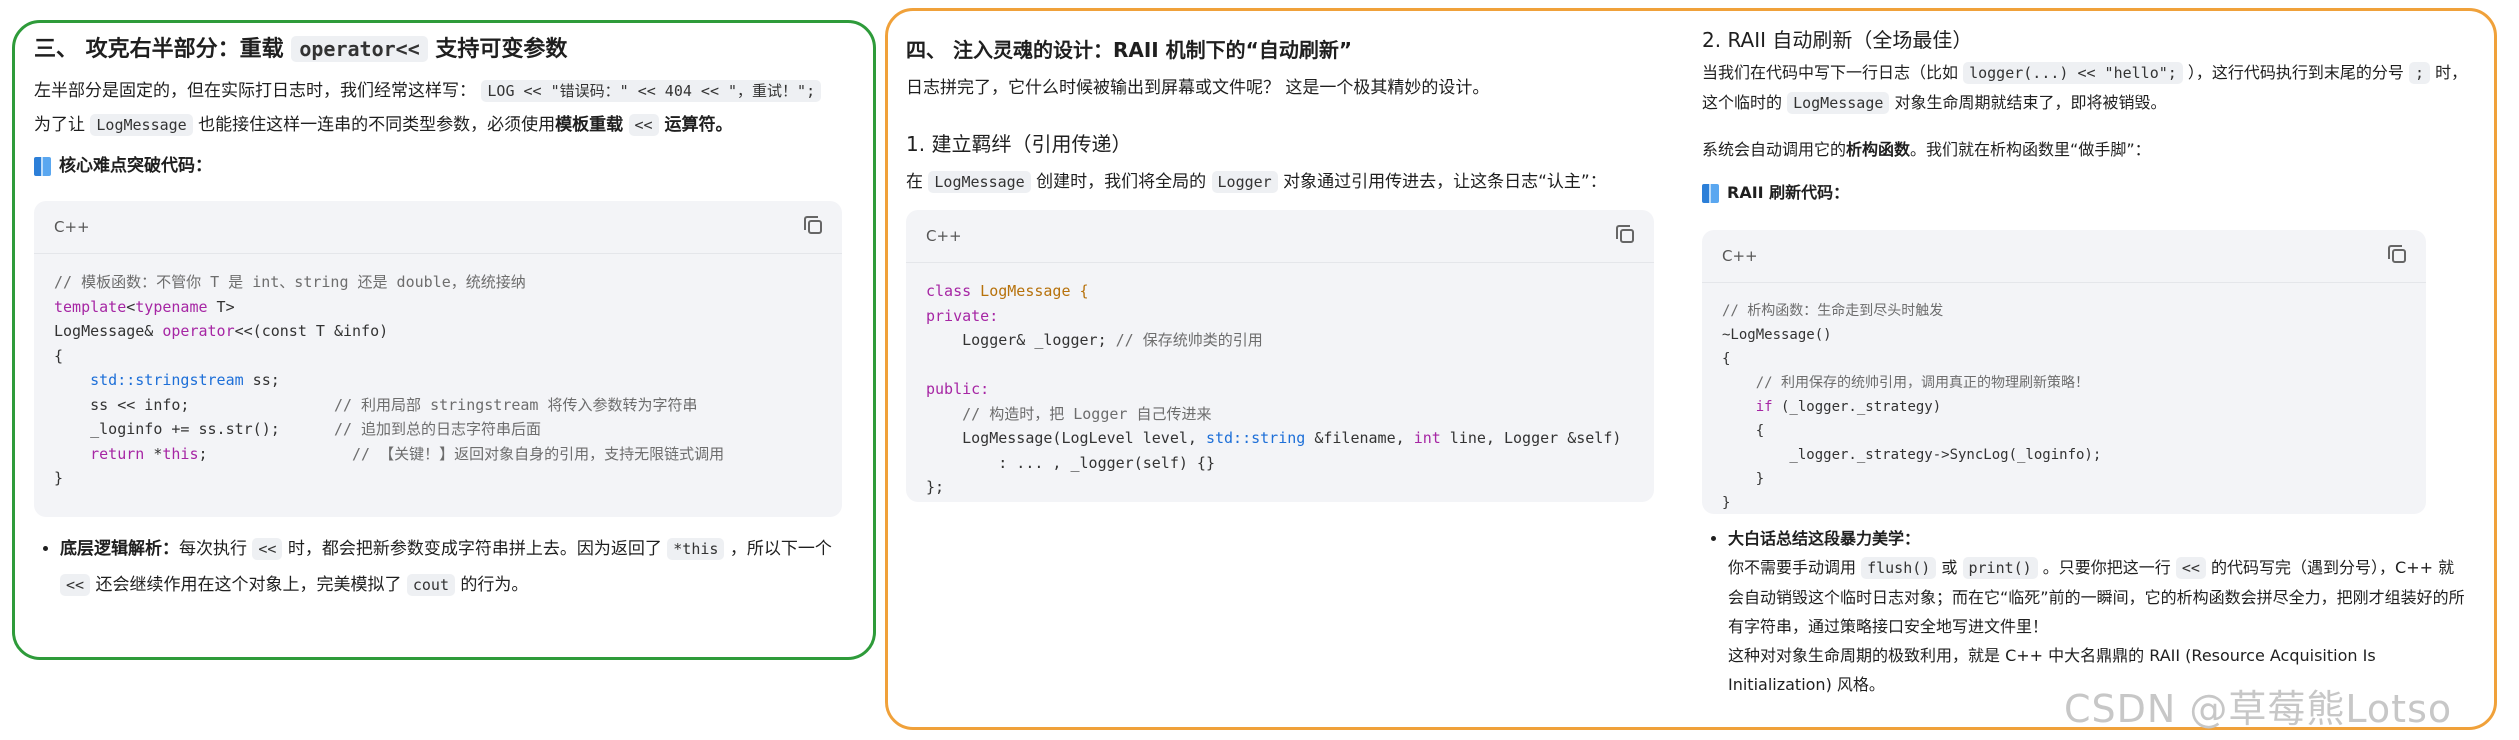 The image size is (2519, 740). I want to click on left-section-title: 三、 攻克右半部分：重载 operator<< 支持可变参数, so click(301, 49).